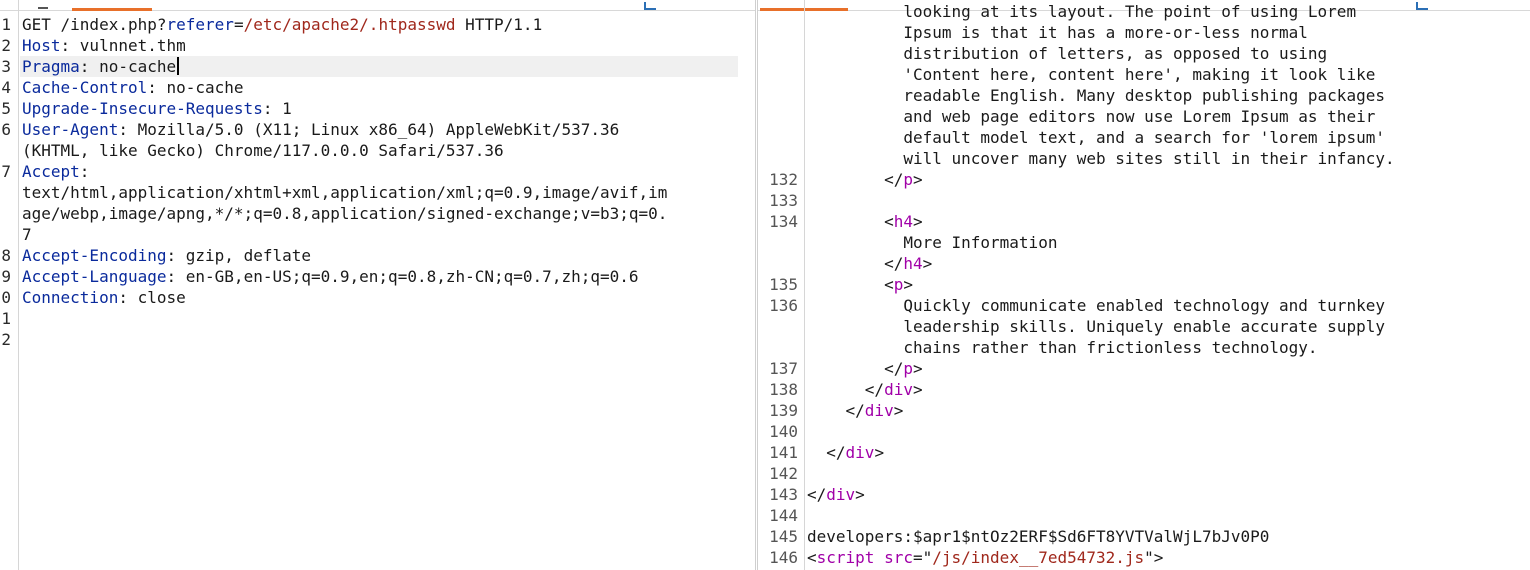 The width and height of the screenshot is (1530, 570). What do you see at coordinates (377, 339) in the screenshot?
I see `code-line: 2` at bounding box center [377, 339].